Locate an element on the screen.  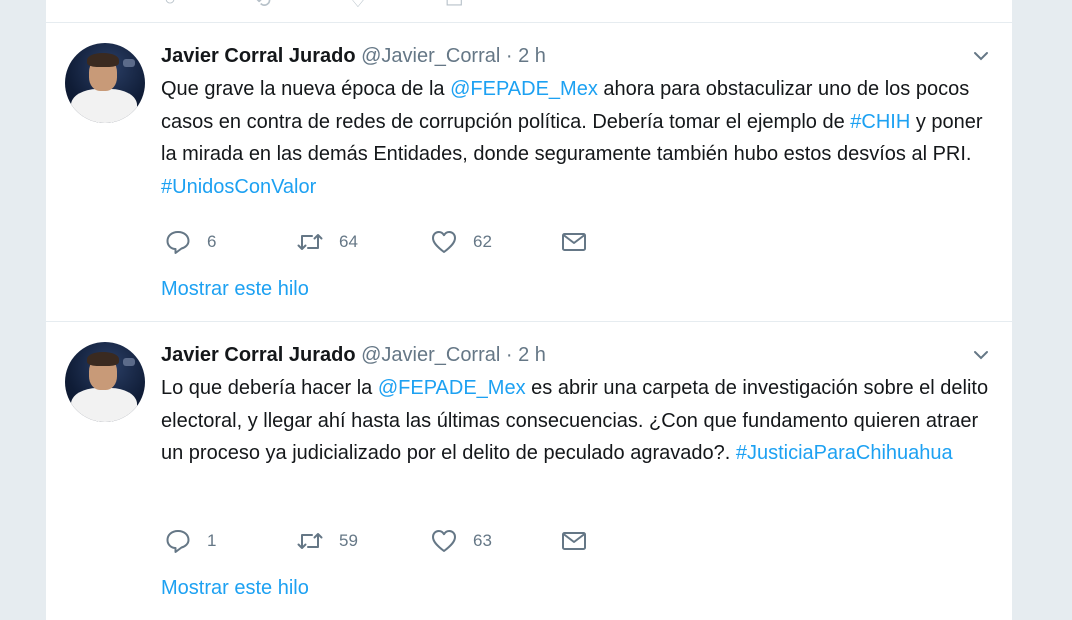
retweet-button: 59 is located at coordinates (327, 541).